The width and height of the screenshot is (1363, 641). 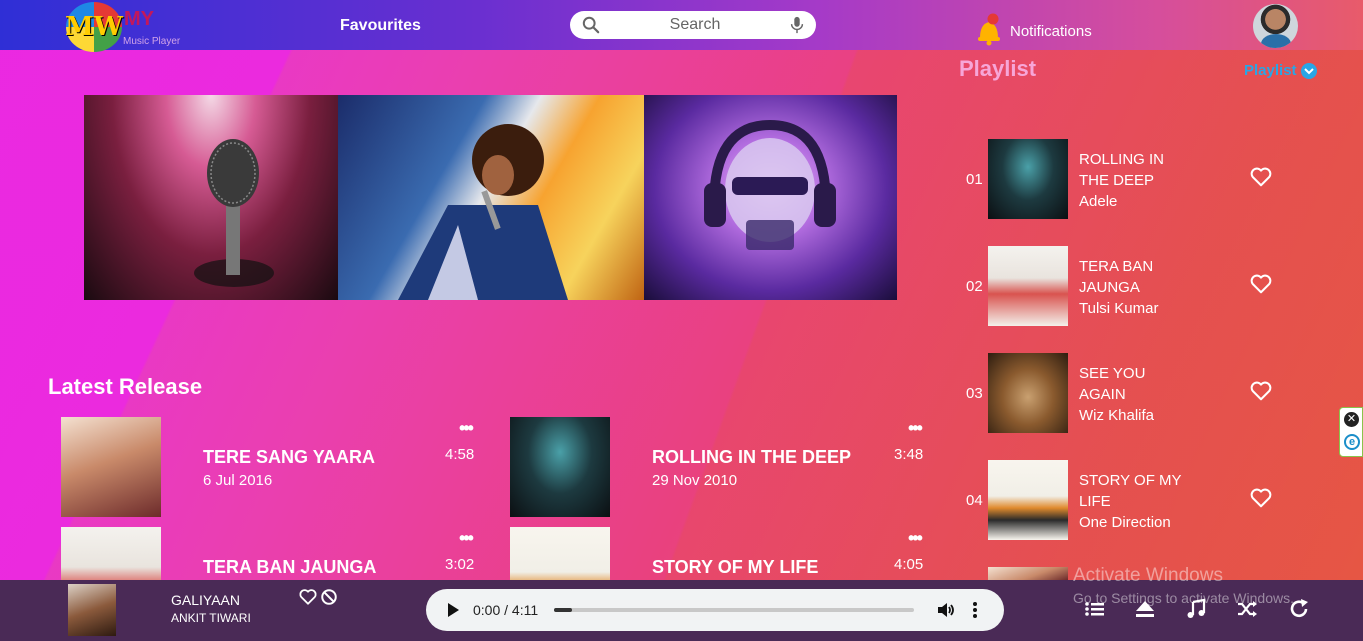 I want to click on playlist-item: 01 ROLLING IN THE DEEP Adele, so click(x=1125, y=179).